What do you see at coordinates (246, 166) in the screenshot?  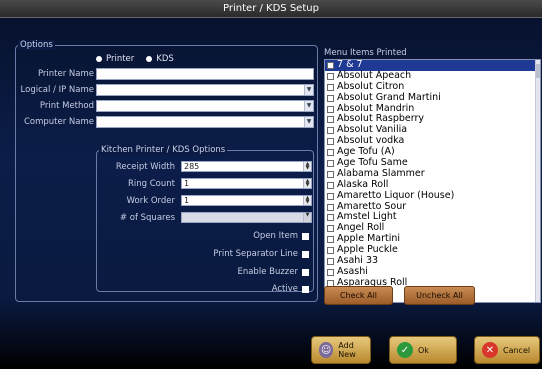 I see `receipt-width-stepper: 285 ▲ ▼` at bounding box center [246, 166].